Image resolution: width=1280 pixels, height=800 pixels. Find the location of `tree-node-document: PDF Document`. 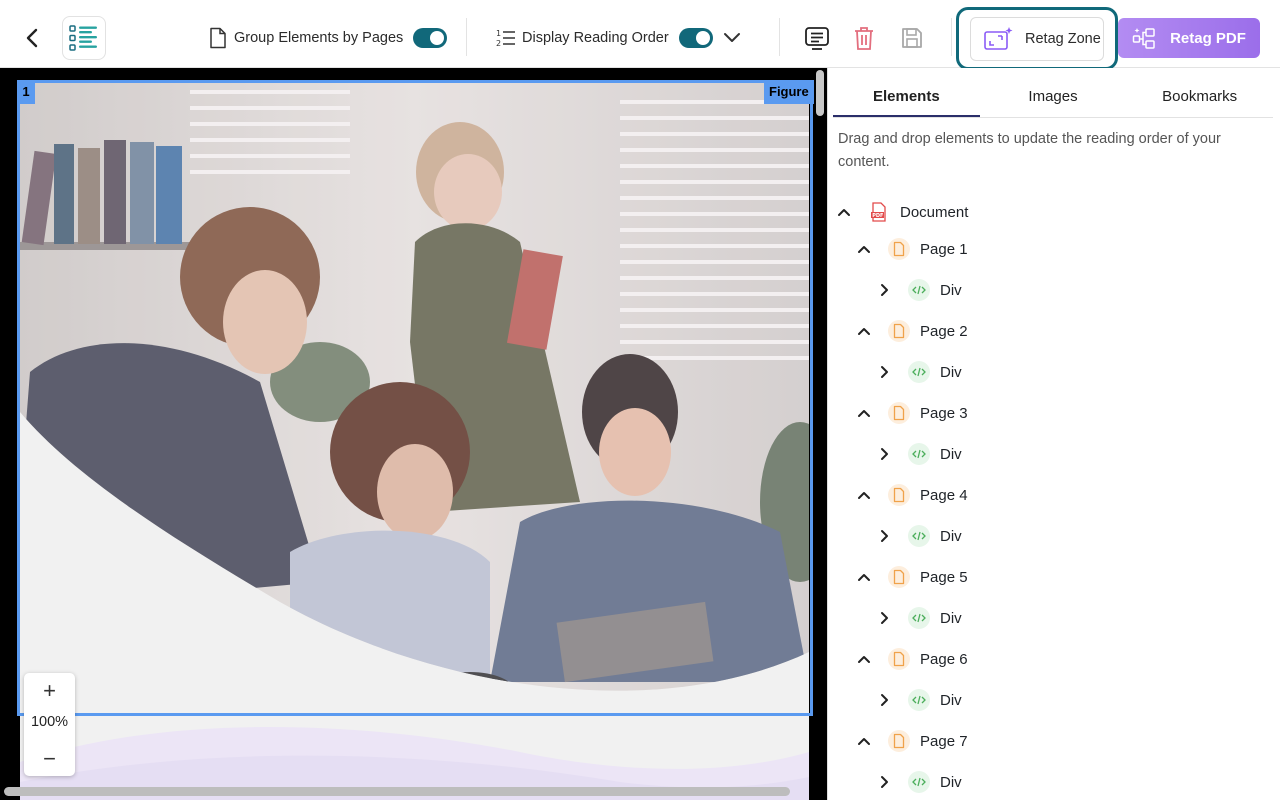

tree-node-document: PDF Document is located at coordinates (901, 212).